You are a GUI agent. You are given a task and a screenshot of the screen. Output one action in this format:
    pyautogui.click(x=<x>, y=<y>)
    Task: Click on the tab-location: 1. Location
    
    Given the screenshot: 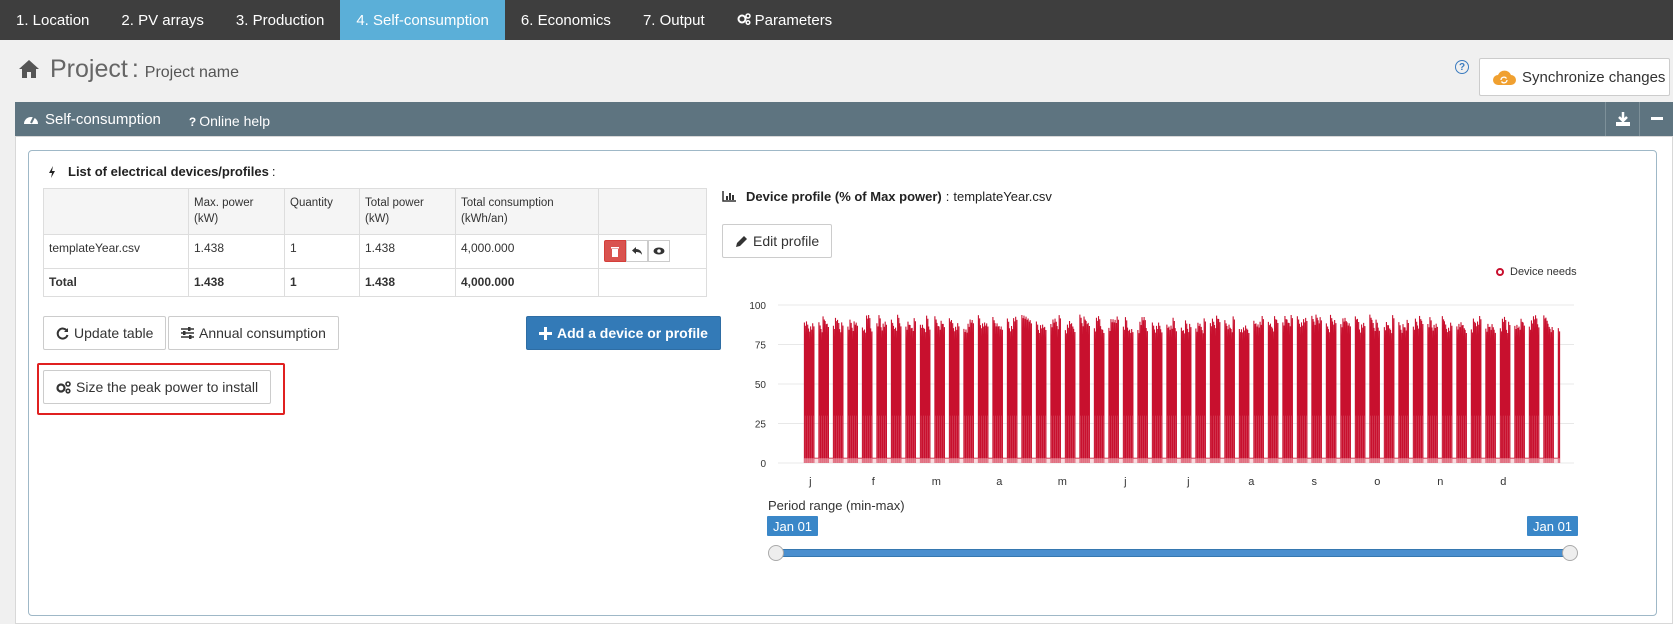 What is the action you would take?
    pyautogui.click(x=52, y=20)
    